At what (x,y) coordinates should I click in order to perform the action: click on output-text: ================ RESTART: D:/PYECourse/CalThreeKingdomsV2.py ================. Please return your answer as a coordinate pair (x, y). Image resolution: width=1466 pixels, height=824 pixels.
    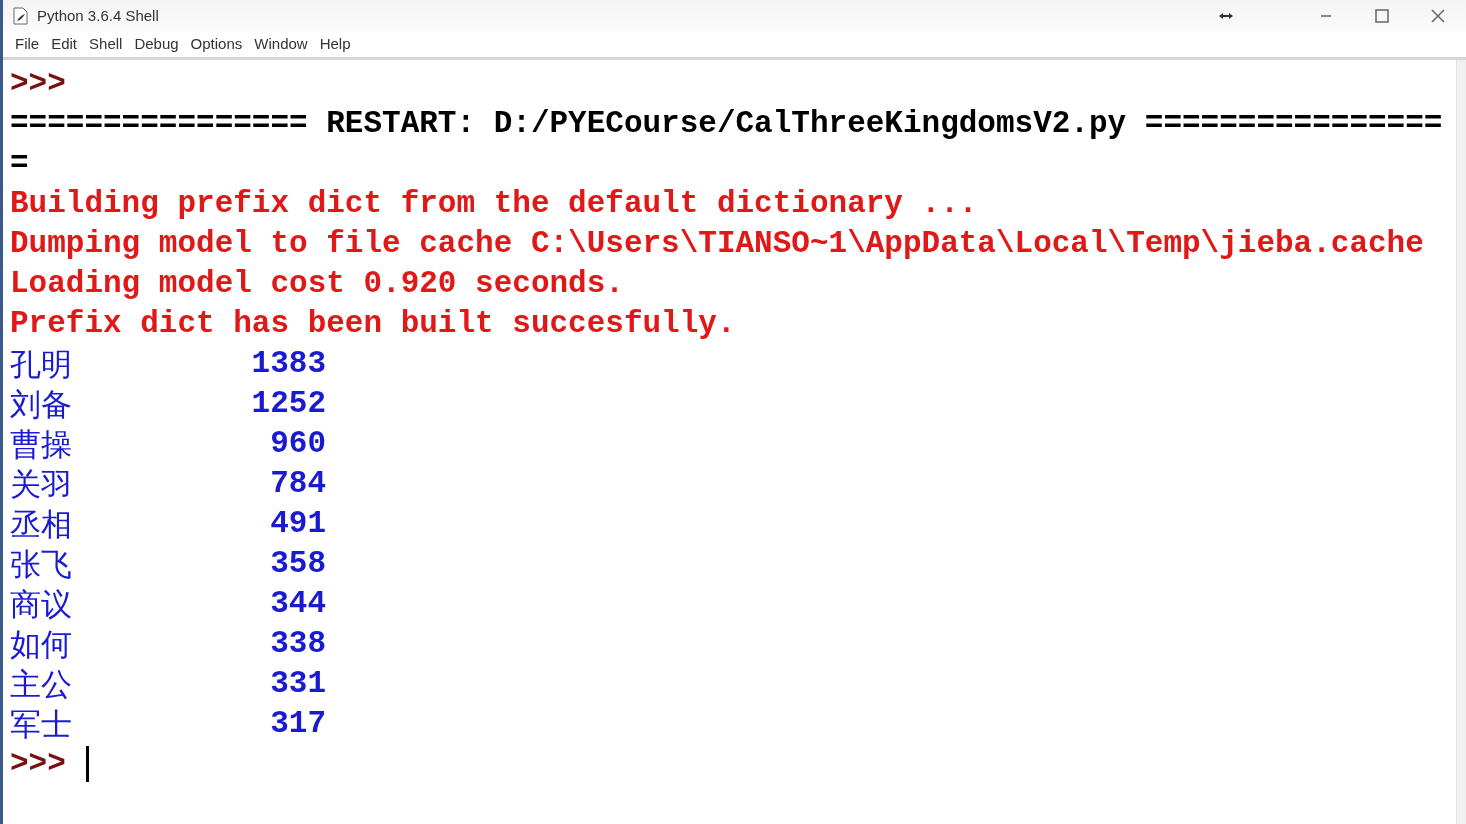
    Looking at the image, I should click on (726, 124).